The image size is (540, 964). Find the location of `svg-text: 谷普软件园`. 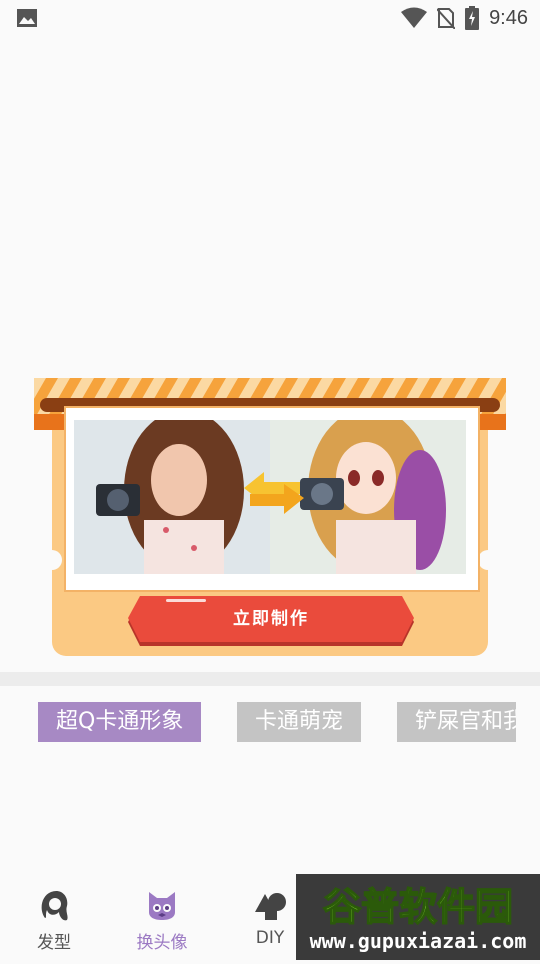

svg-text: 谷普软件园 is located at coordinates (418, 907).